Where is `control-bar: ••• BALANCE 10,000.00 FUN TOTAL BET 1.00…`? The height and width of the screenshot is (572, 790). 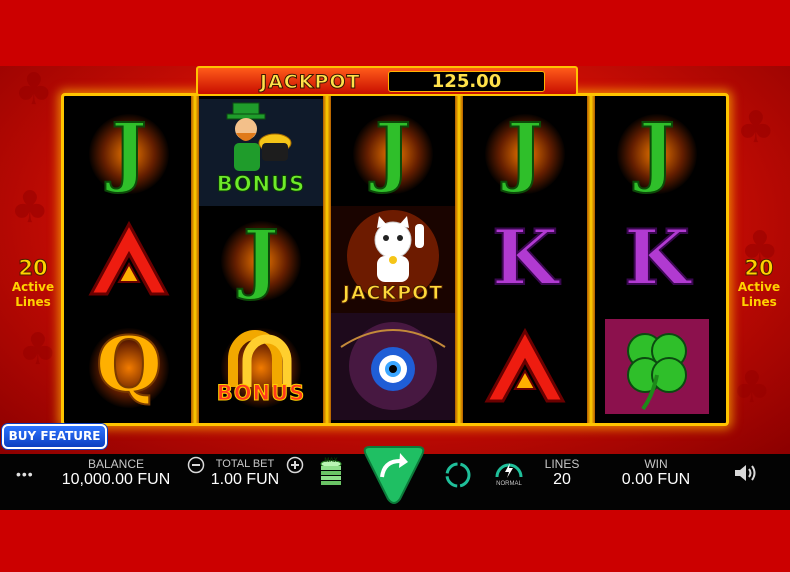 control-bar: ••• BALANCE 10,000.00 FUN TOTAL BET 1.00… is located at coordinates (395, 478).